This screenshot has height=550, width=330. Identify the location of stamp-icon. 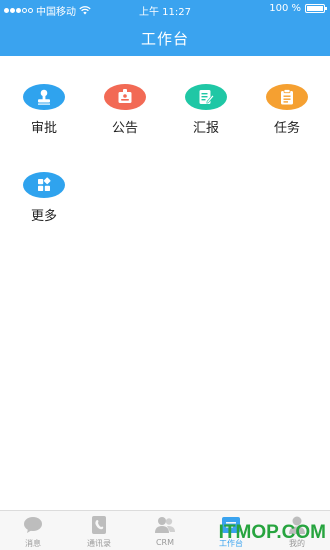
(44, 97).